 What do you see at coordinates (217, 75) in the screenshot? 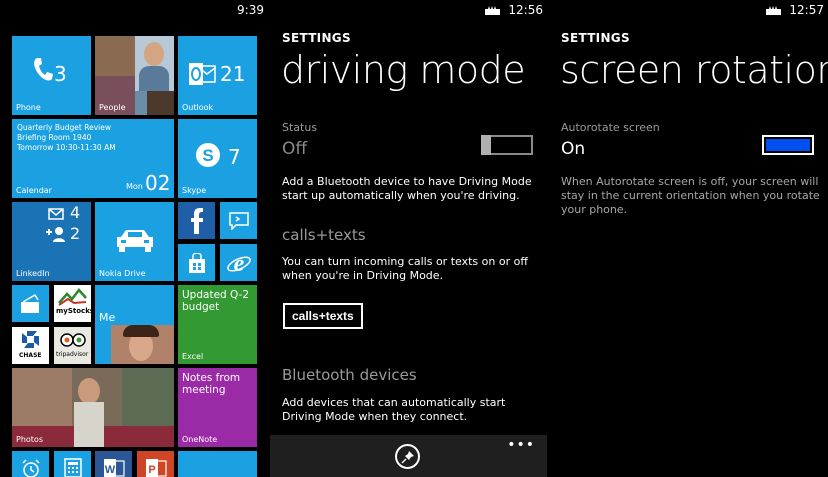
I see `tile-outlook: 21 Outlook` at bounding box center [217, 75].